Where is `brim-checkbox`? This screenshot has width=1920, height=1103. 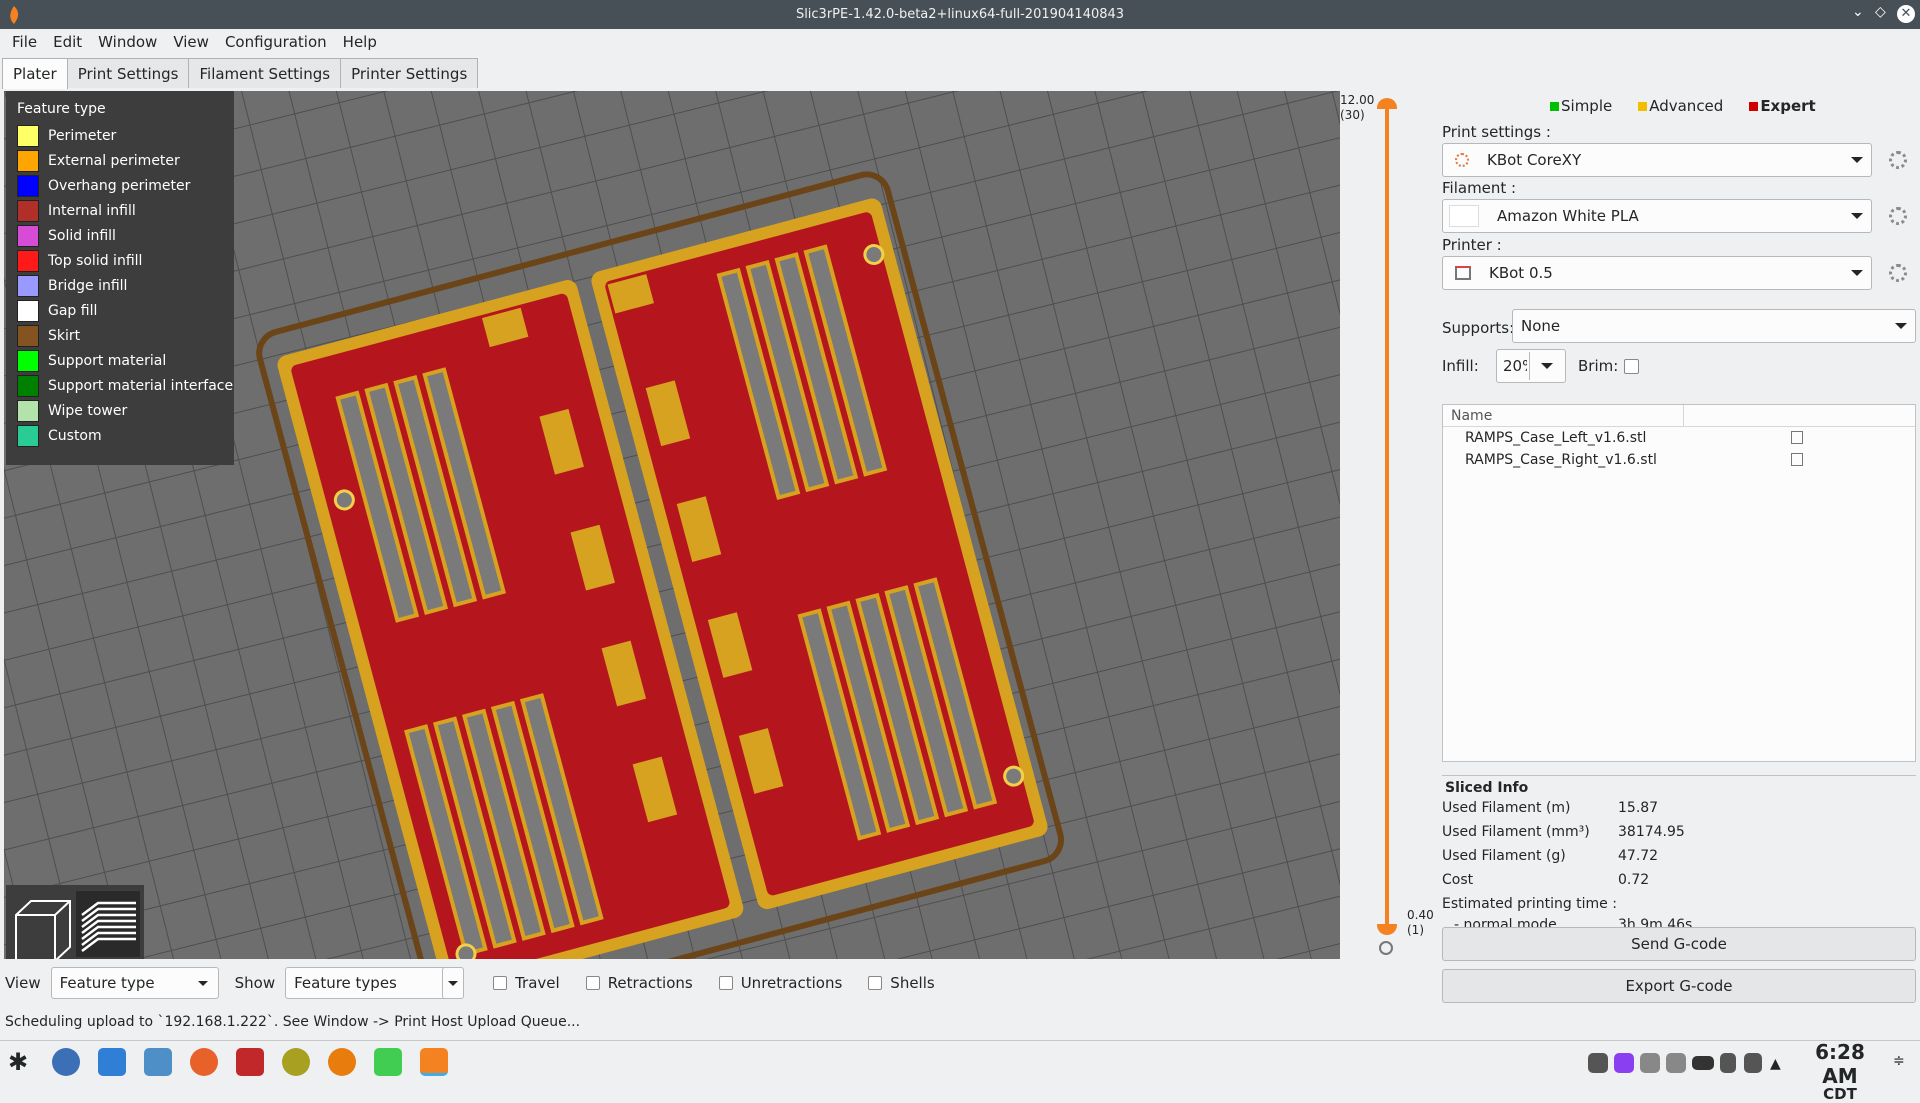 brim-checkbox is located at coordinates (1631, 366).